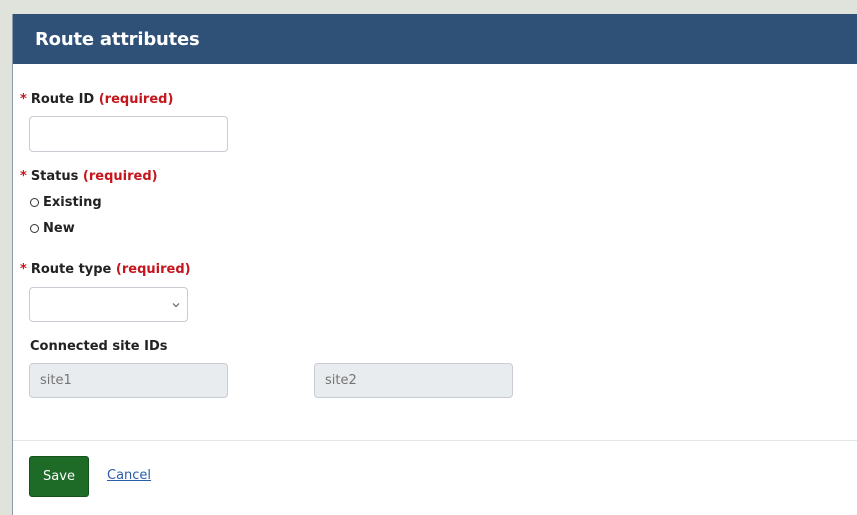 The width and height of the screenshot is (857, 515). Describe the element at coordinates (435, 440) in the screenshot. I see `footer-divider` at that location.